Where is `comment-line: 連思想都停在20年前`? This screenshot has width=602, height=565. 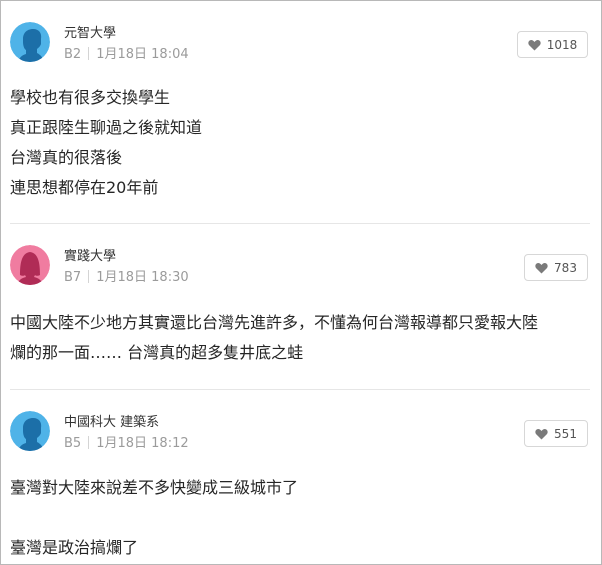
comment-line: 連思想都停在20年前 is located at coordinates (84, 187).